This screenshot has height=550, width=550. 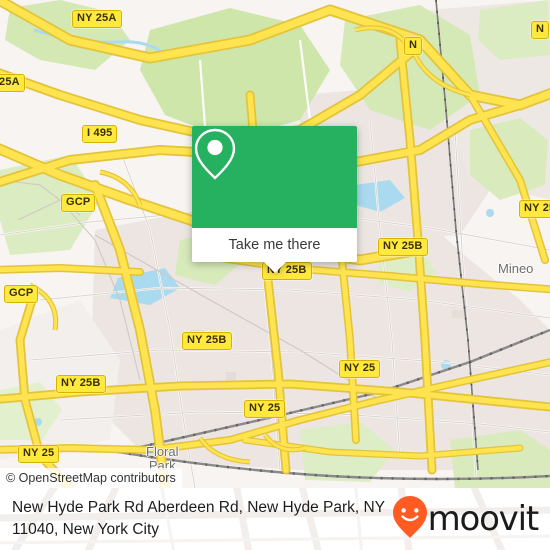 What do you see at coordinates (483, 519) in the screenshot?
I see `moovit-wordmark: moovit` at bounding box center [483, 519].